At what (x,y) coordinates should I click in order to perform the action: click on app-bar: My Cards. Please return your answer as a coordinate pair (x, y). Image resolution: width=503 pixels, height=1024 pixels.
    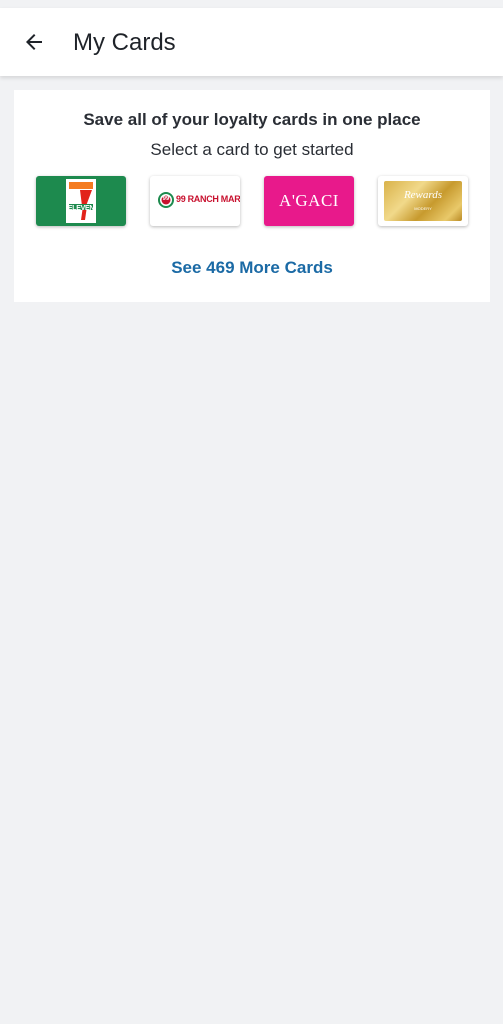
    Looking at the image, I should click on (251, 42).